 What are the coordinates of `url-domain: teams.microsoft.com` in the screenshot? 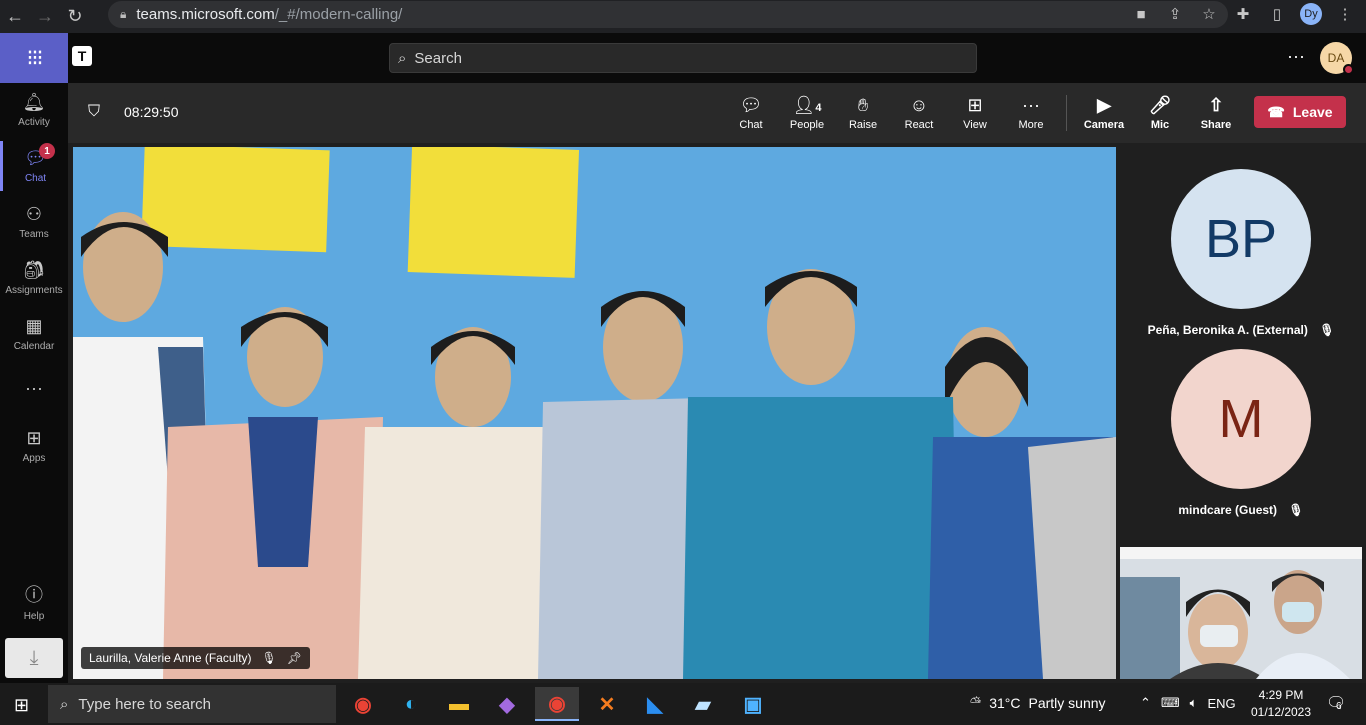 It's located at (205, 14).